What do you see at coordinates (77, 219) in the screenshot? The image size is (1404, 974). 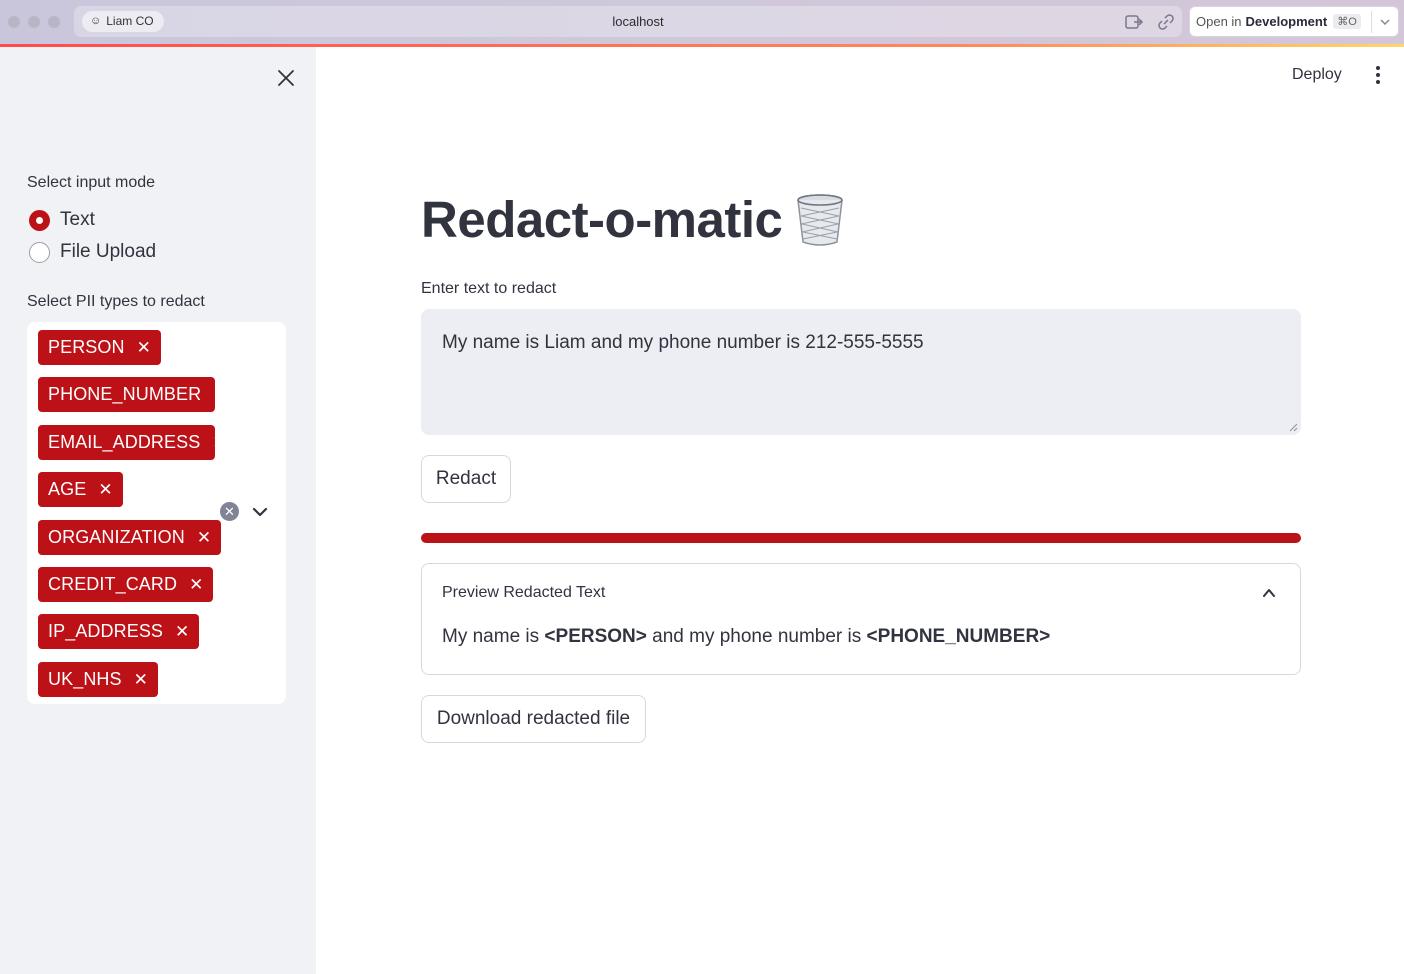 I see `radio-label-text: Text` at bounding box center [77, 219].